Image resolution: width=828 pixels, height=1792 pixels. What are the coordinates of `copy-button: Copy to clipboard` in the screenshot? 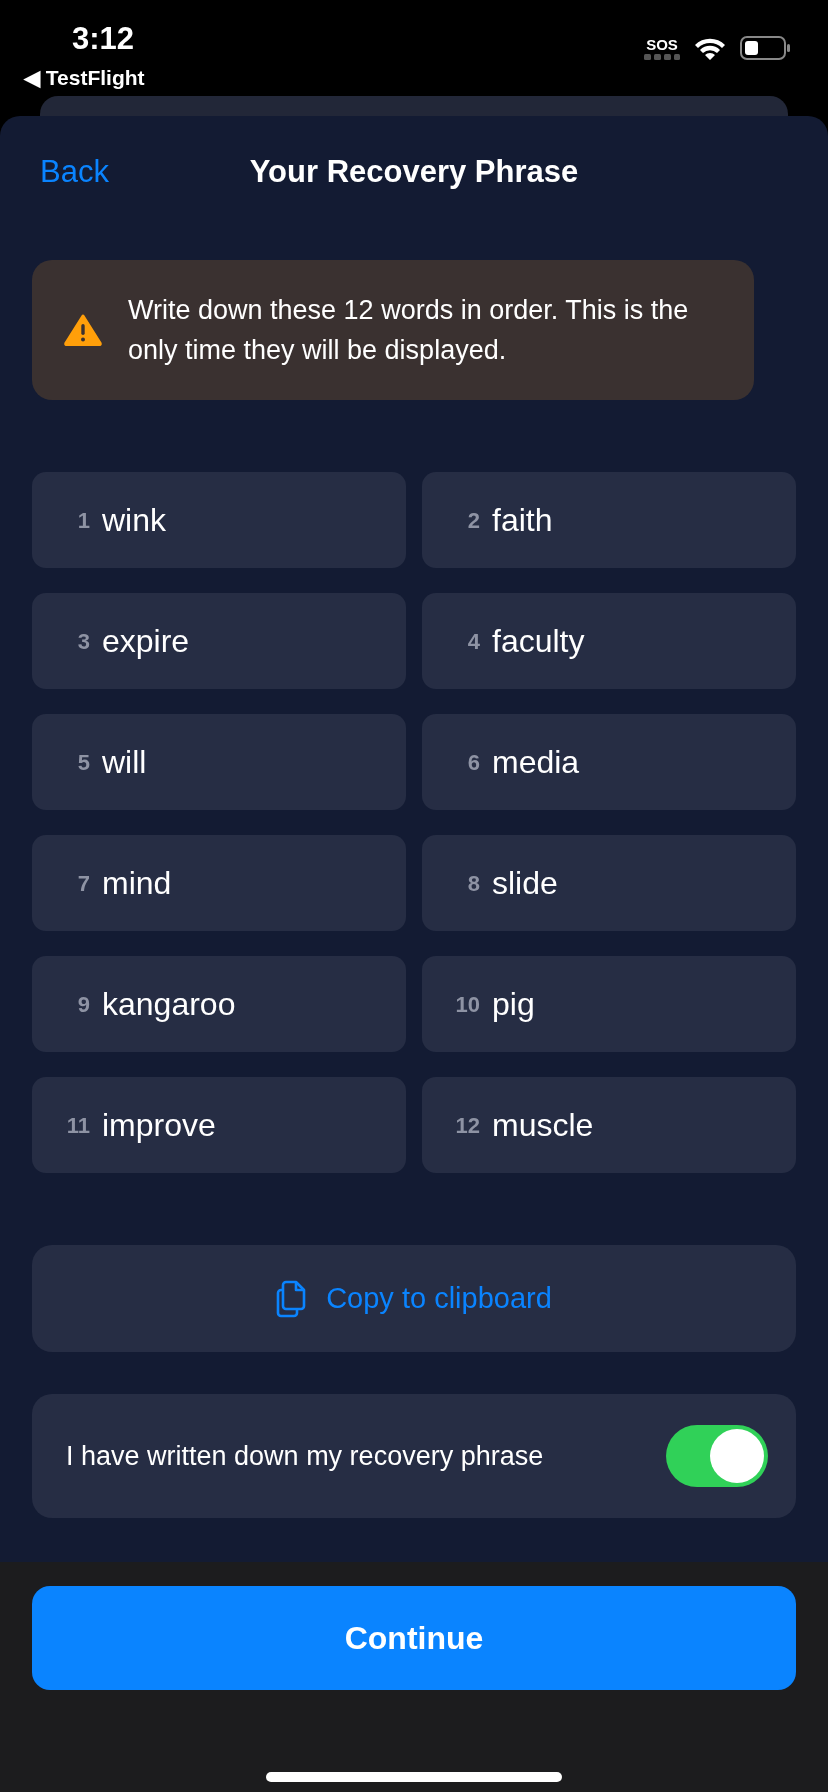 It's located at (414, 1298).